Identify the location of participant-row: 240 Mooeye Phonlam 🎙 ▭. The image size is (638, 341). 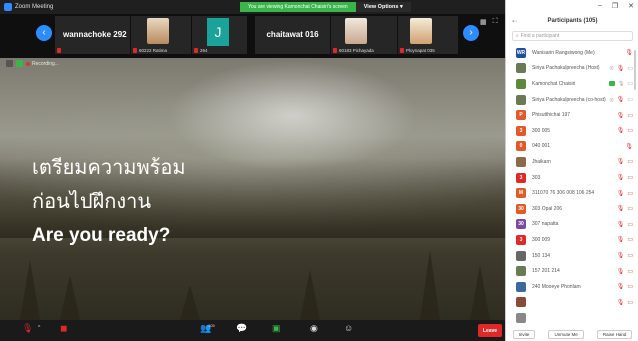
(572, 287).